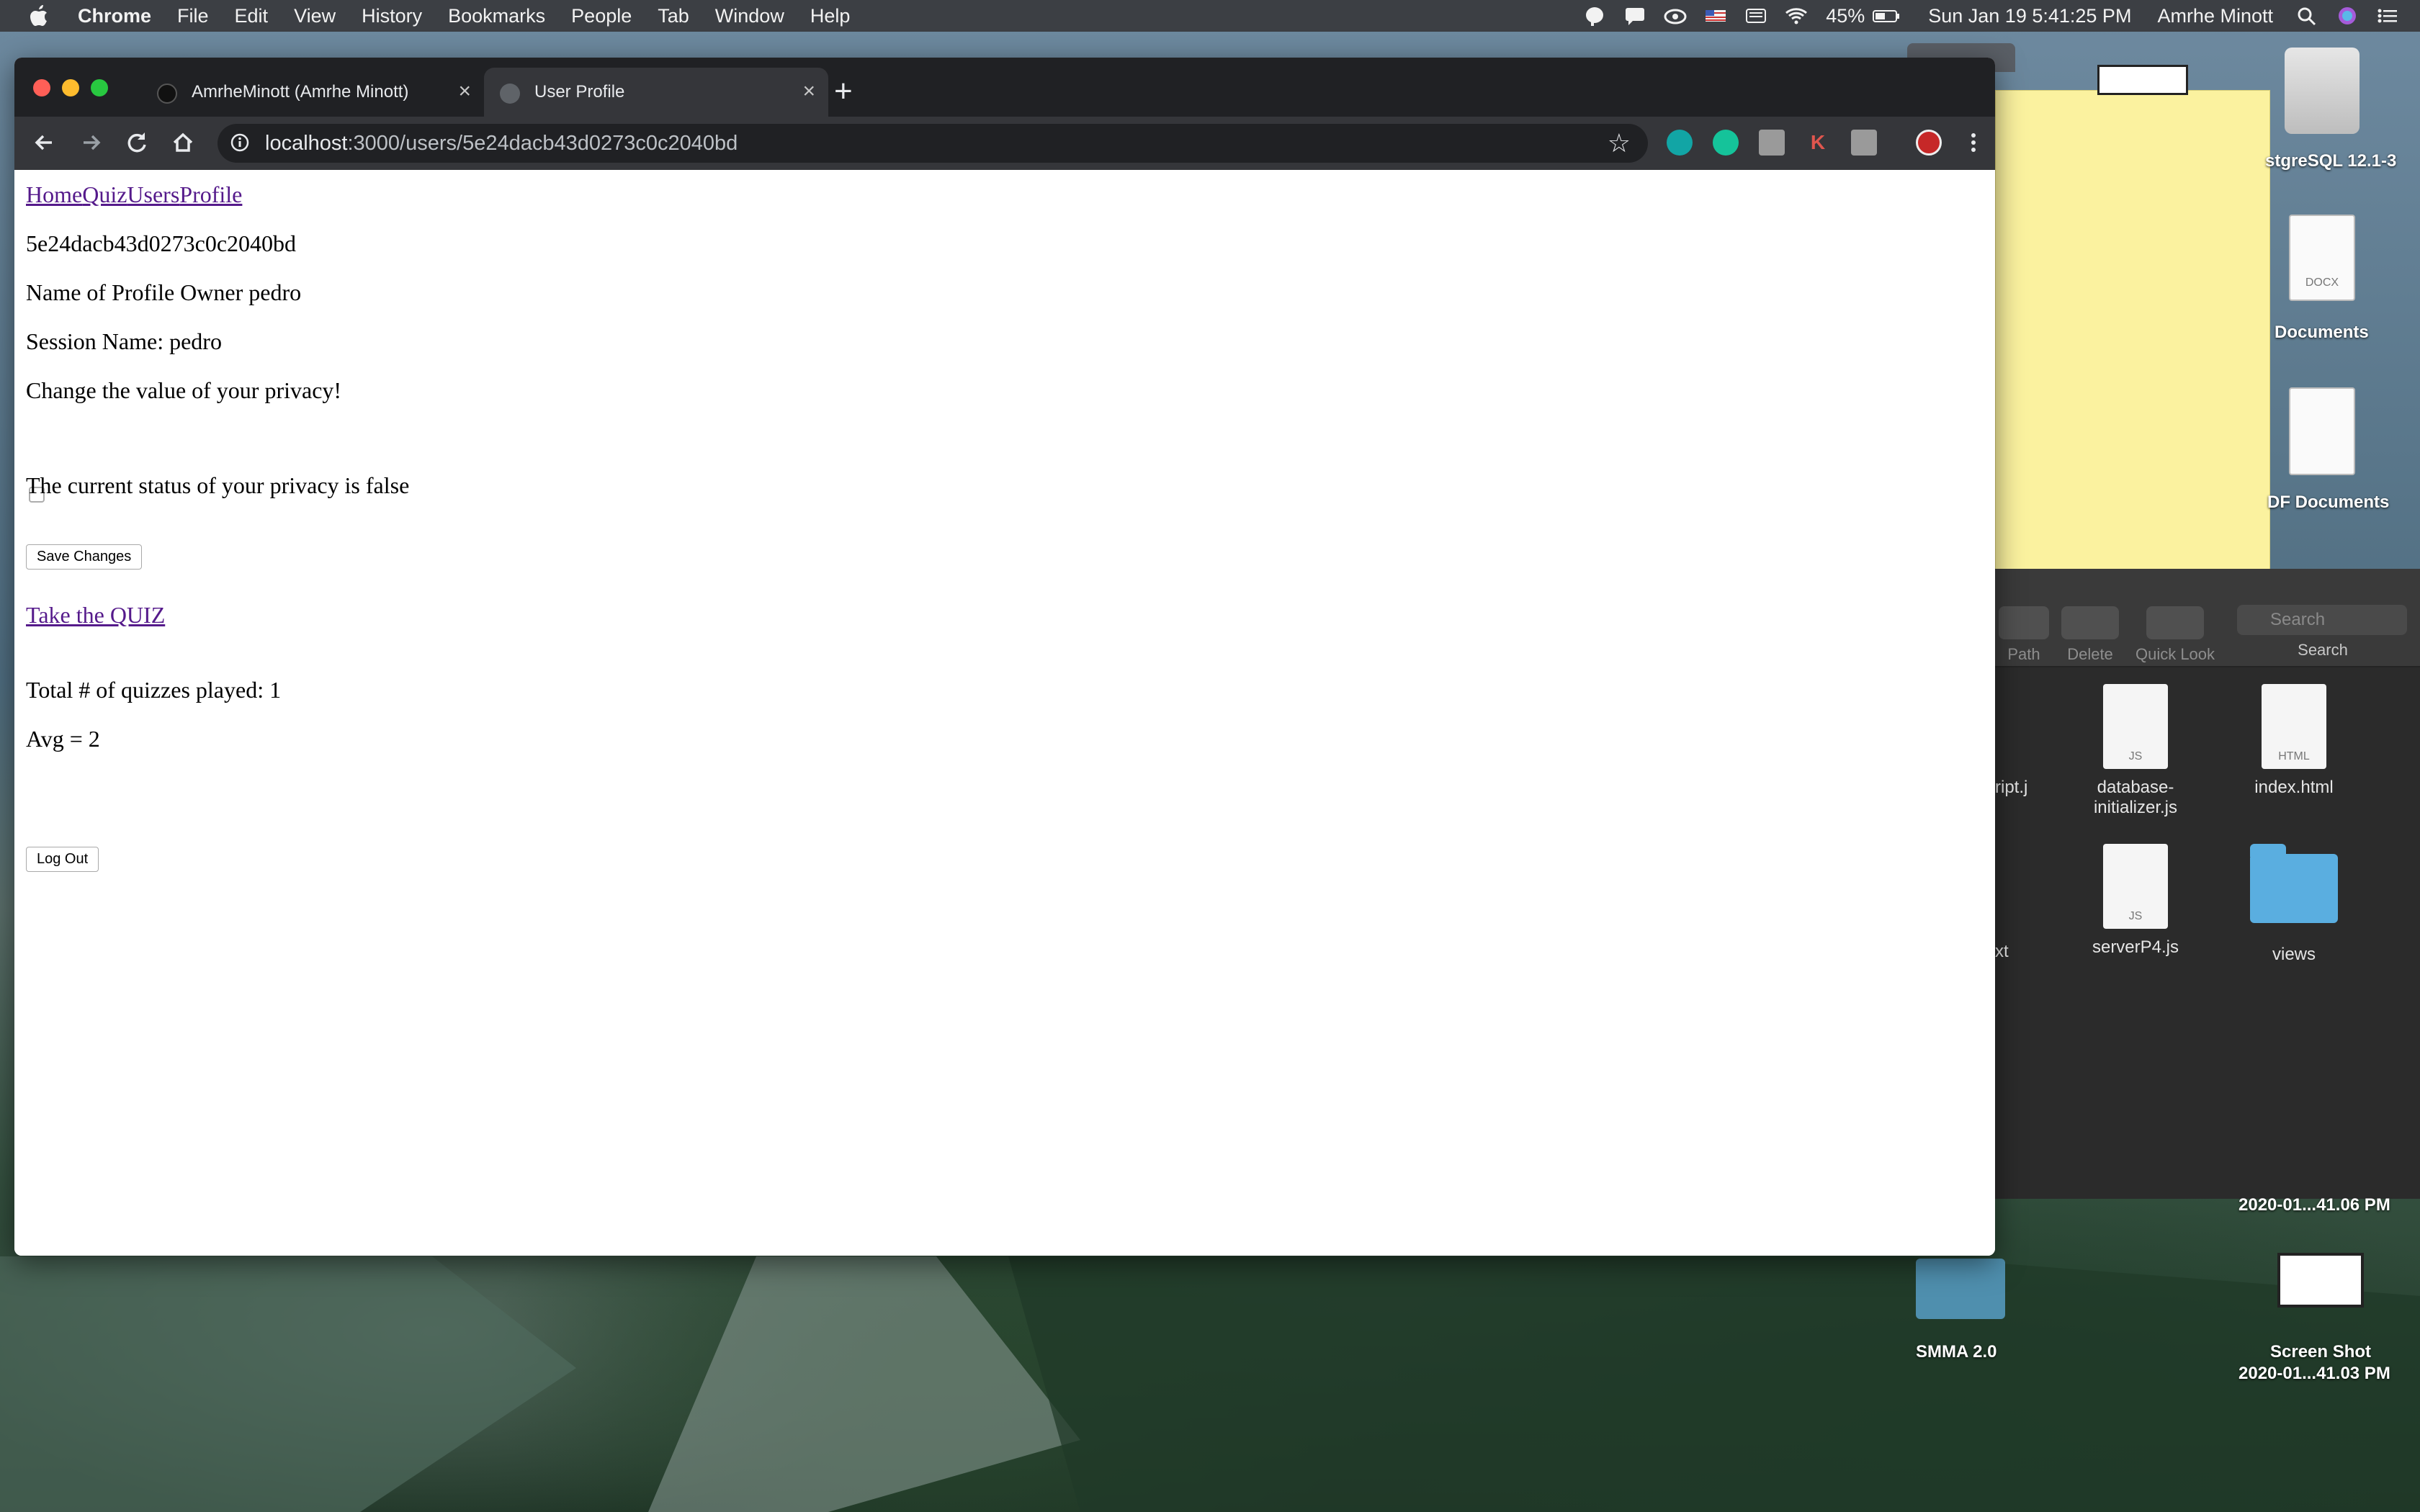 Image resolution: width=2420 pixels, height=1512 pixels. I want to click on desktop-item-screenshot-top-date: 2020-01...41.06 PM, so click(2314, 1205).